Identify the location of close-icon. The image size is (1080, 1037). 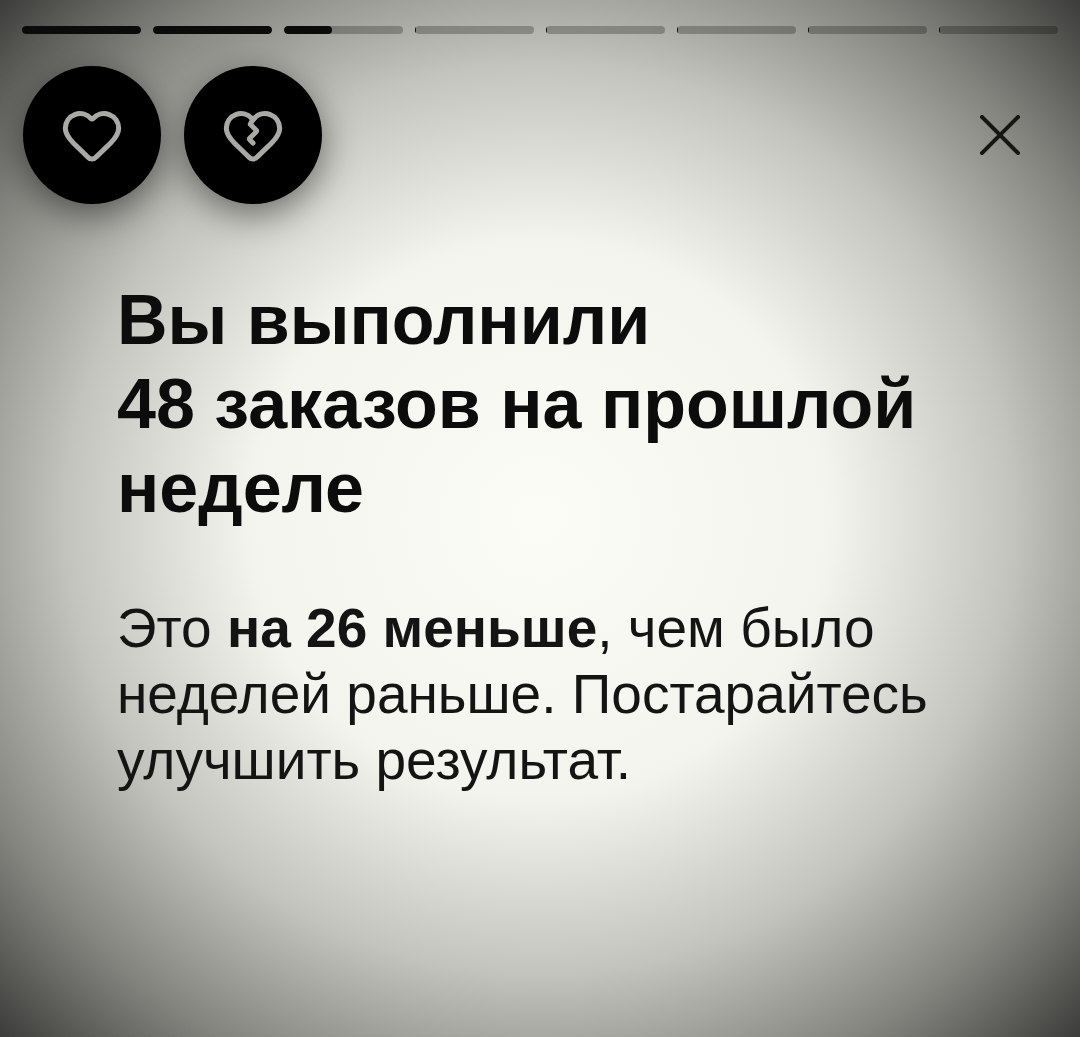
(1000, 135).